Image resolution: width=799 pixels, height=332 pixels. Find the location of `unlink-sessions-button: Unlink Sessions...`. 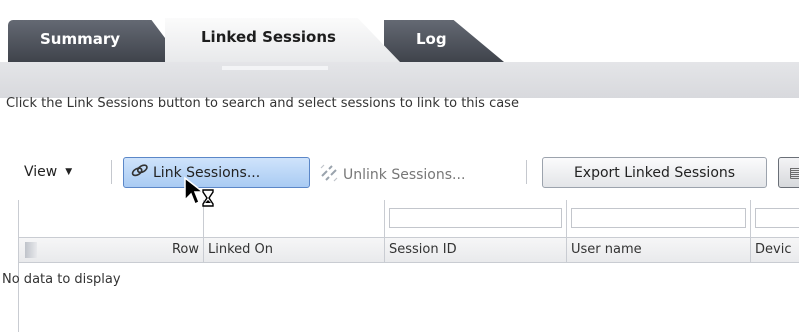

unlink-sessions-button: Unlink Sessions... is located at coordinates (392, 175).